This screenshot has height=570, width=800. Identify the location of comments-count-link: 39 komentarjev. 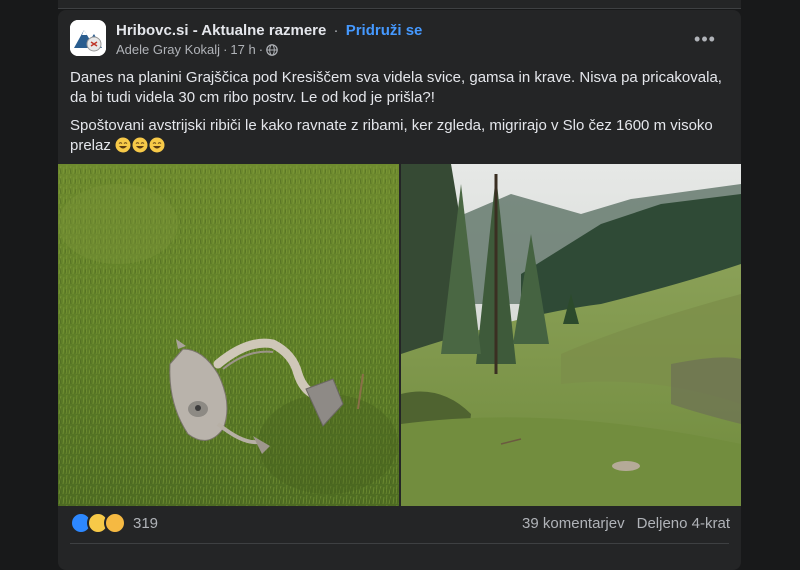
(573, 523).